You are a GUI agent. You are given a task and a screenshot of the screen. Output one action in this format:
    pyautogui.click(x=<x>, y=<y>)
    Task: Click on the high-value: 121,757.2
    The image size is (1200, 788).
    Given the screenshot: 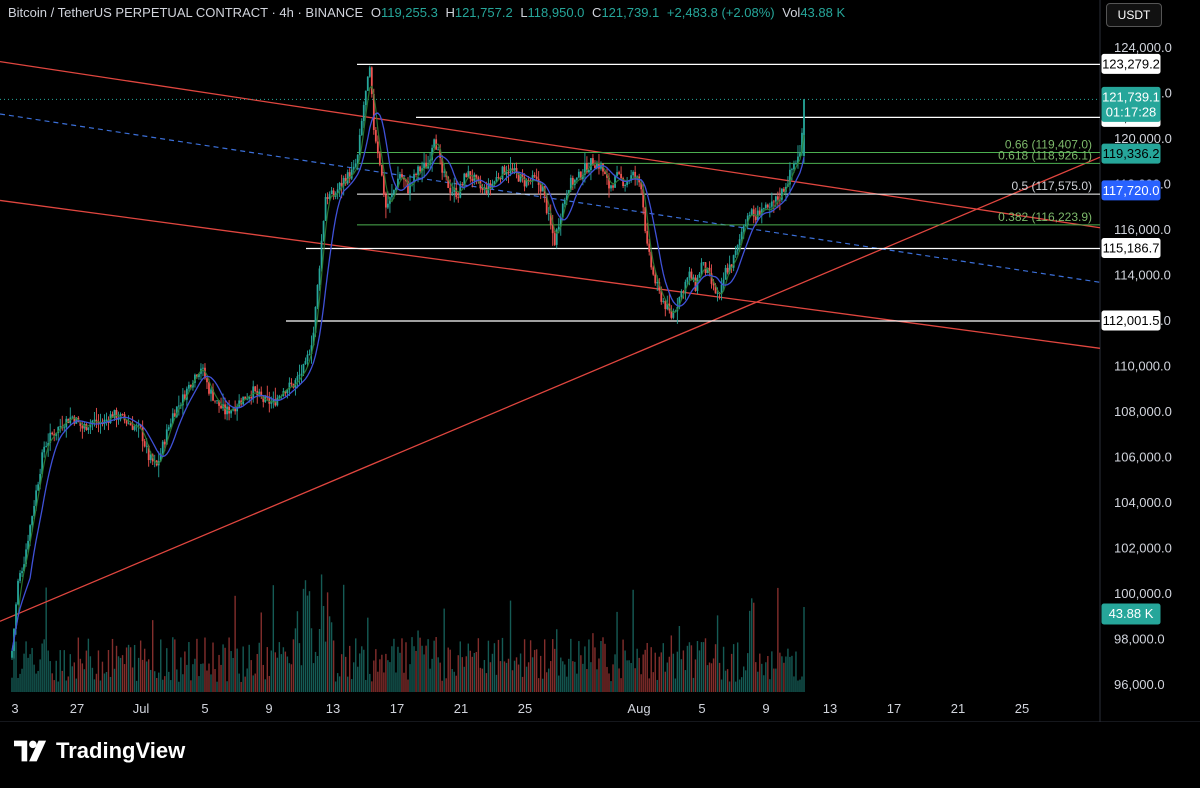 What is the action you would take?
    pyautogui.click(x=483, y=12)
    